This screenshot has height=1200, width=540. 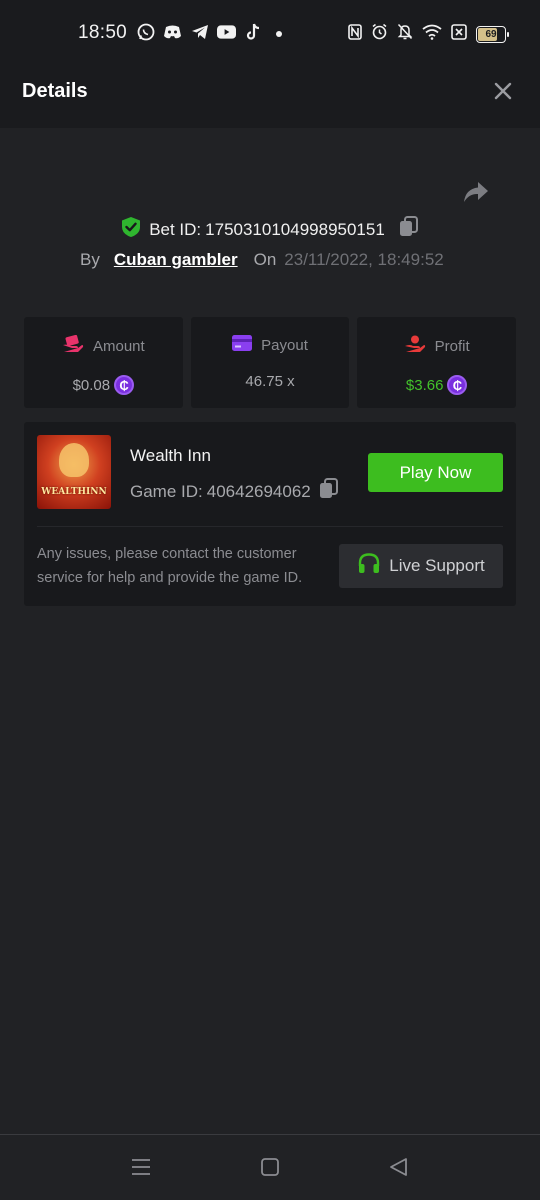 What do you see at coordinates (459, 34) in the screenshot?
I see `sim-icon` at bounding box center [459, 34].